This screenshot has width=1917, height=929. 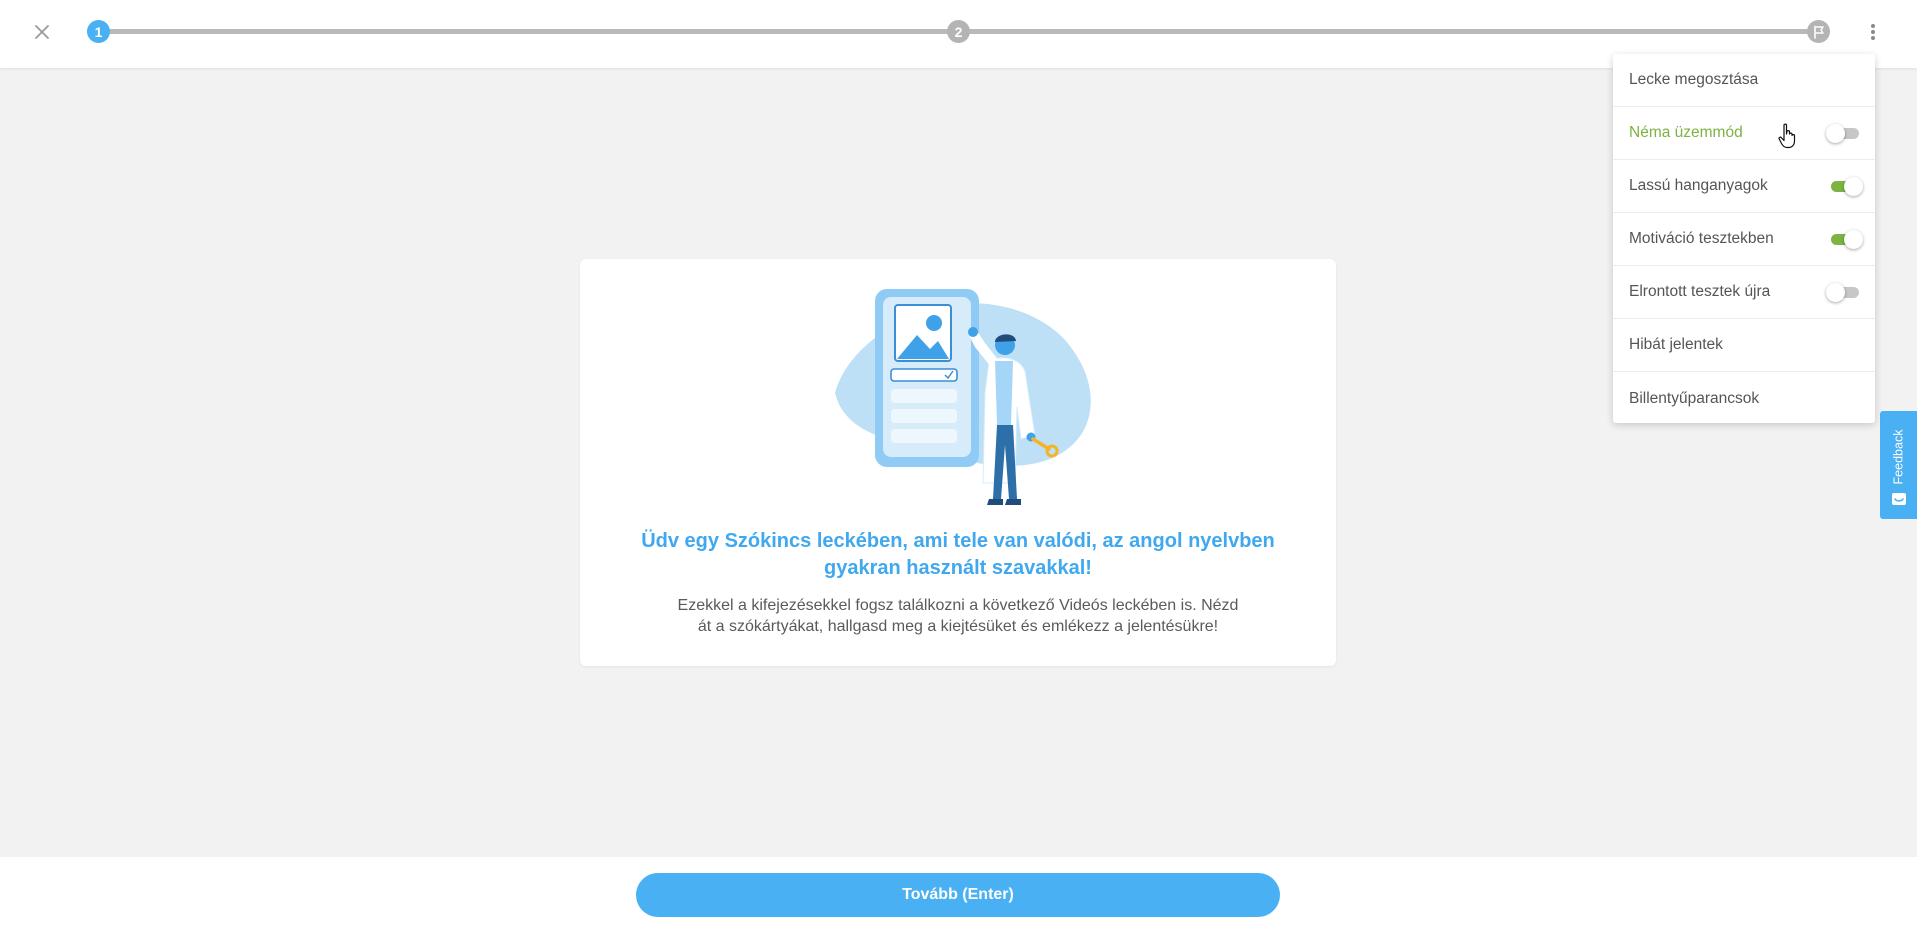 I want to click on menu-item-keyboard-shortcuts: Billentyűparancsok, so click(x=1744, y=398).